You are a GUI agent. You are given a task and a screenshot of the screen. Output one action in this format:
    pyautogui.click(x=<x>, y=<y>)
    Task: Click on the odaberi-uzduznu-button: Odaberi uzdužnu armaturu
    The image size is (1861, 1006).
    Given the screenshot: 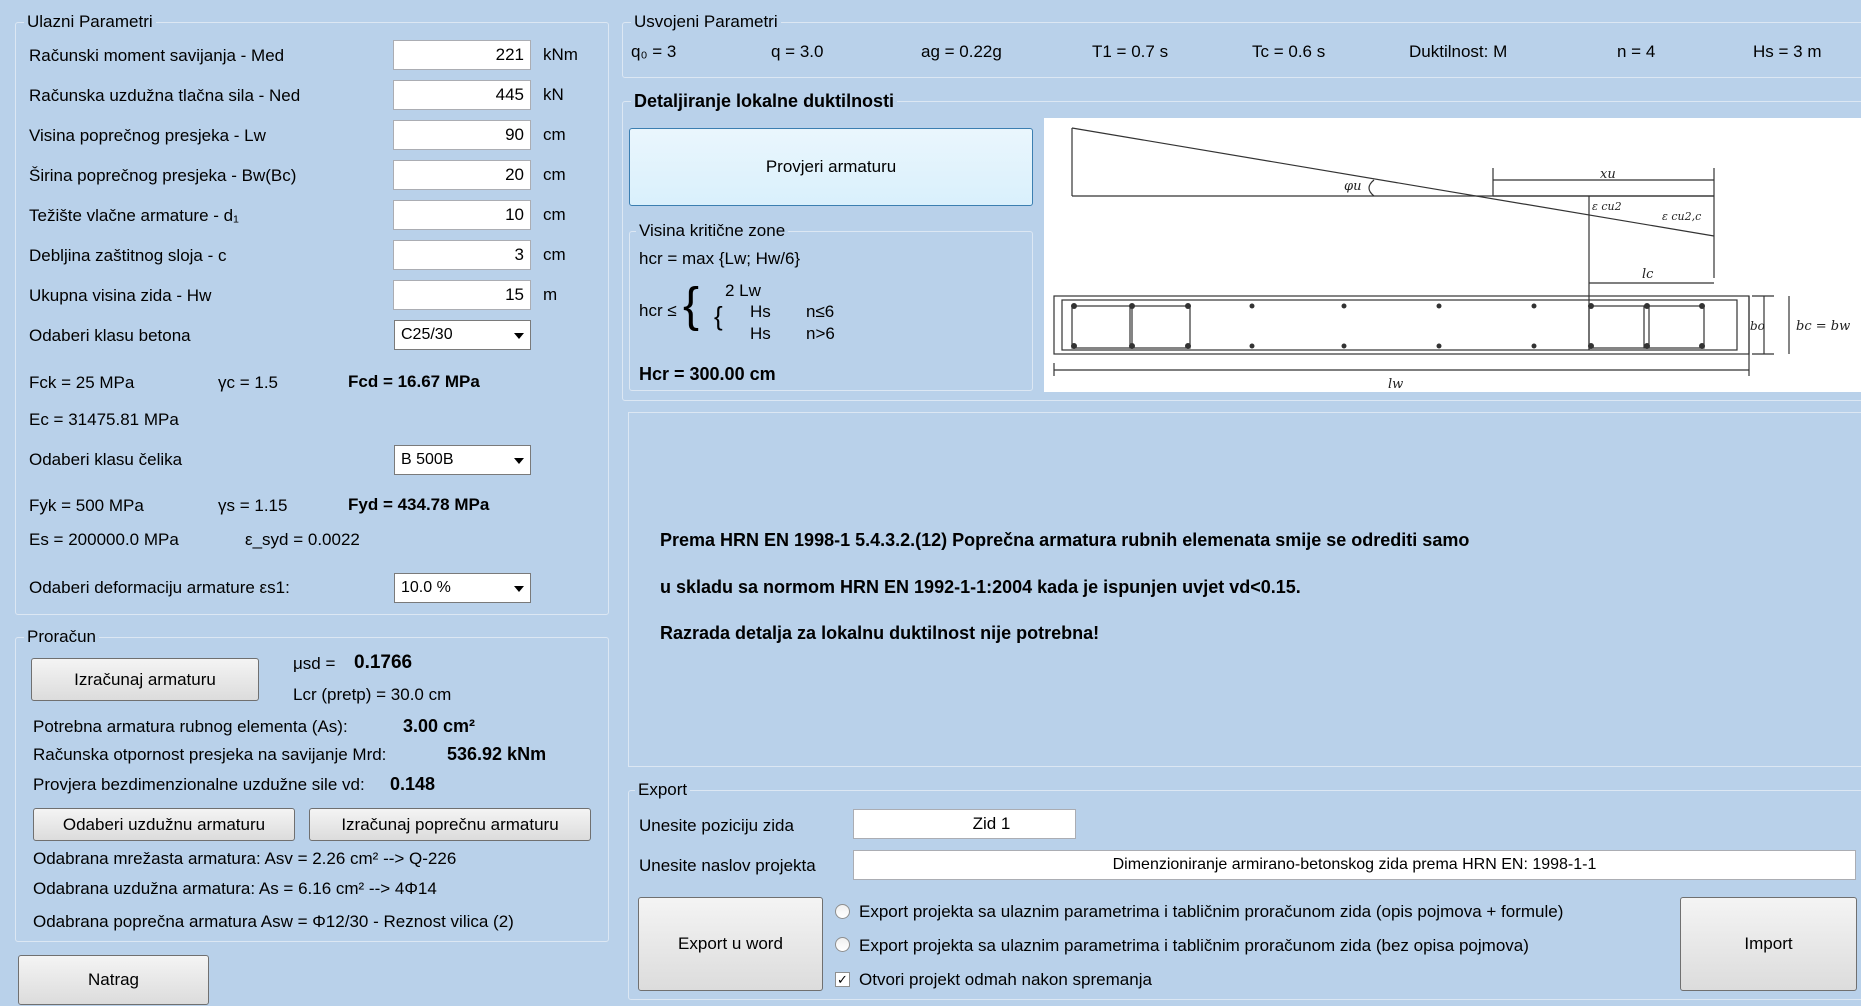 What is the action you would take?
    pyautogui.click(x=164, y=824)
    